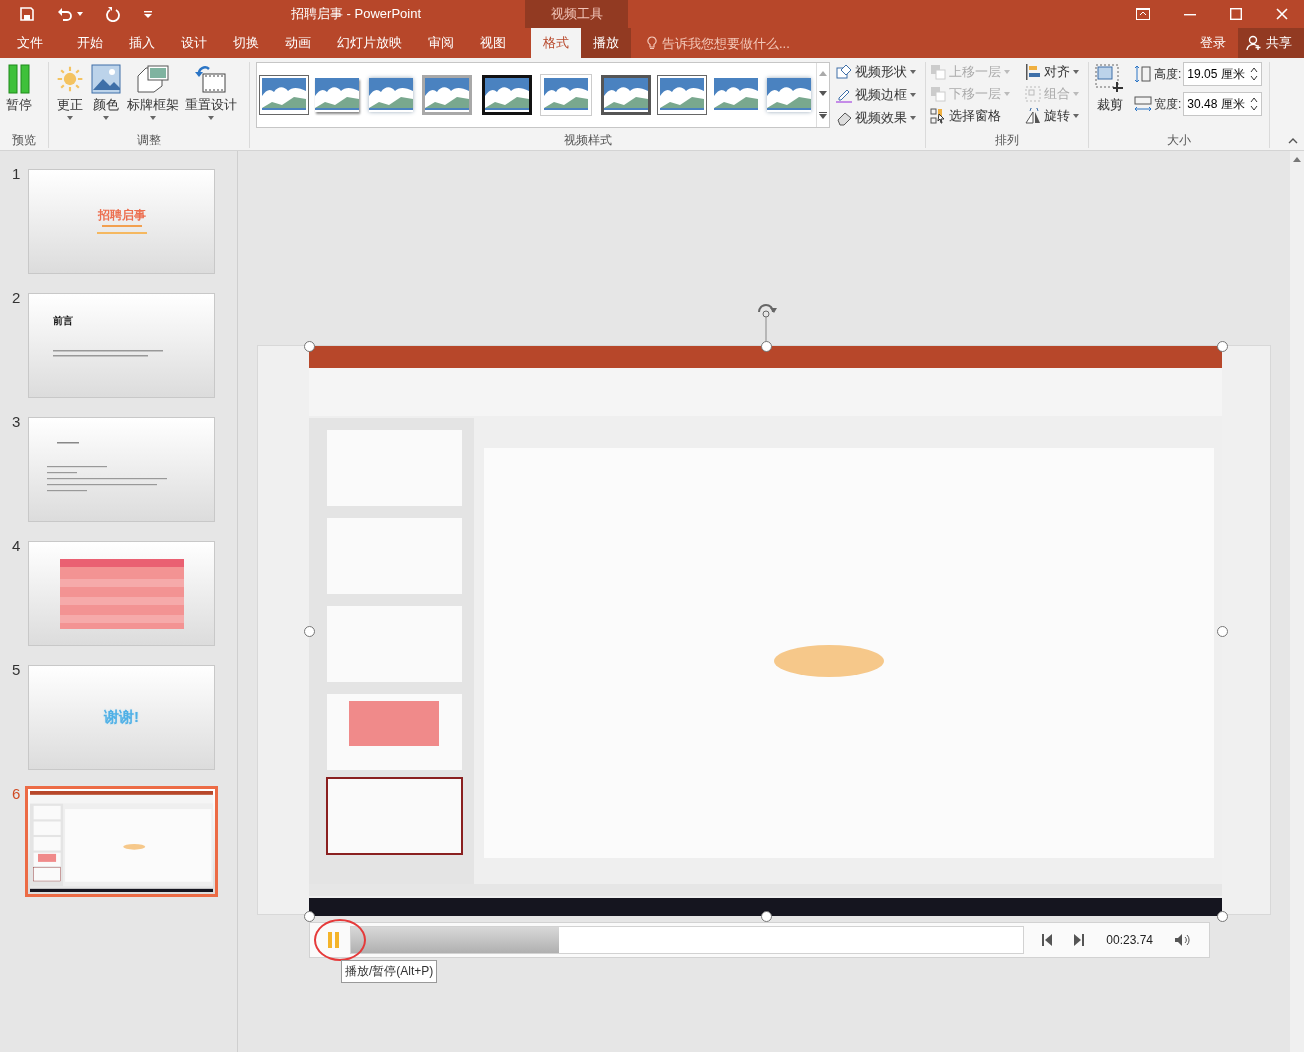  I want to click on person-icon, so click(1254, 43).